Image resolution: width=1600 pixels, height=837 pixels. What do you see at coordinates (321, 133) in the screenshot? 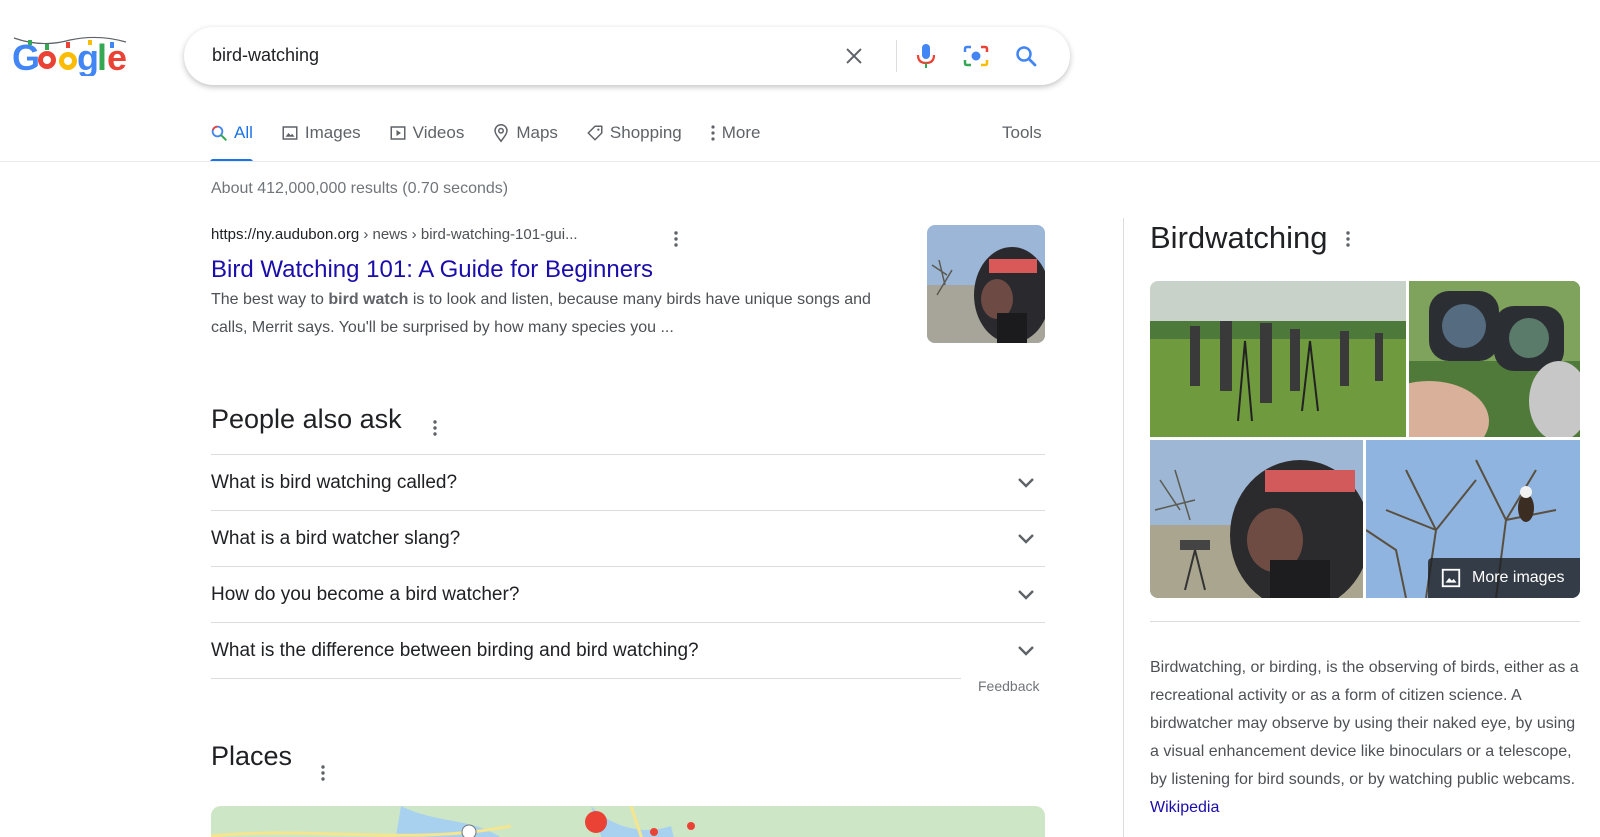
I see `tab-images: Images` at bounding box center [321, 133].